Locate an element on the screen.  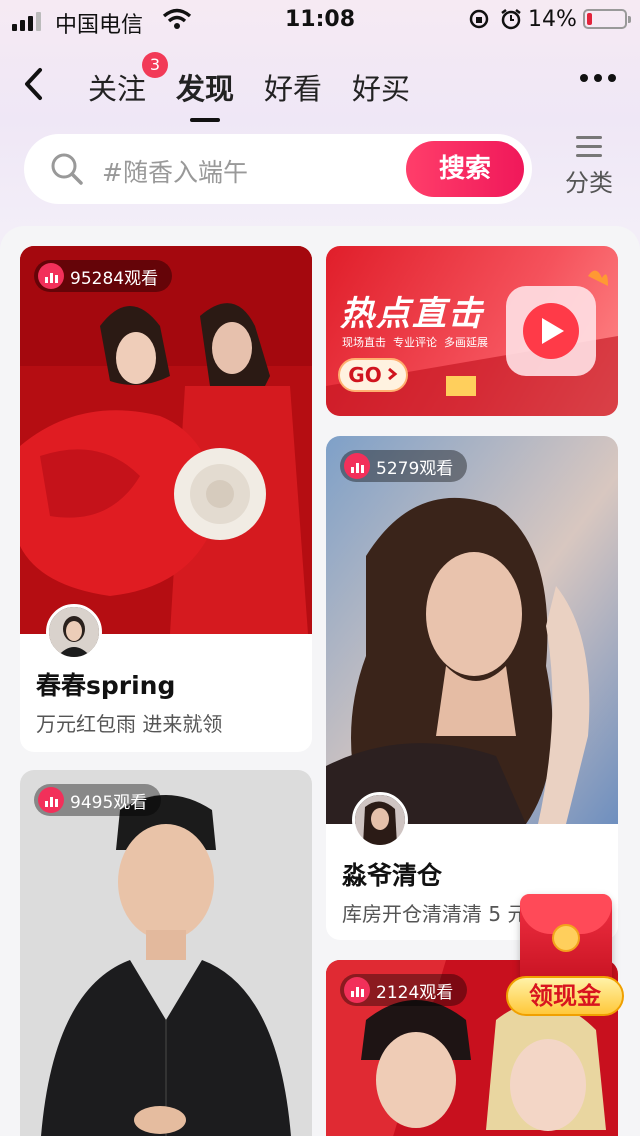
view-count-badge: 2124观看 is located at coordinates (404, 990).